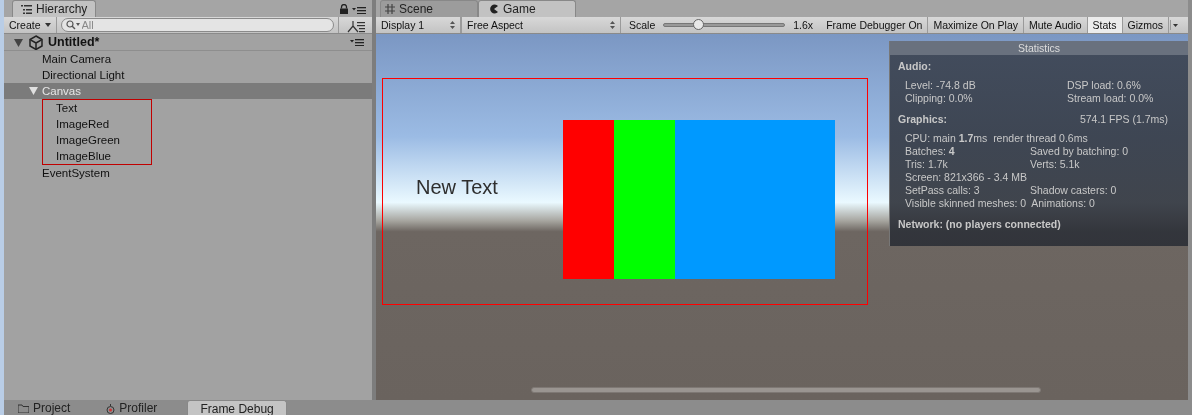  What do you see at coordinates (97, 108) in the screenshot?
I see `hierarchy-item: Text` at bounding box center [97, 108].